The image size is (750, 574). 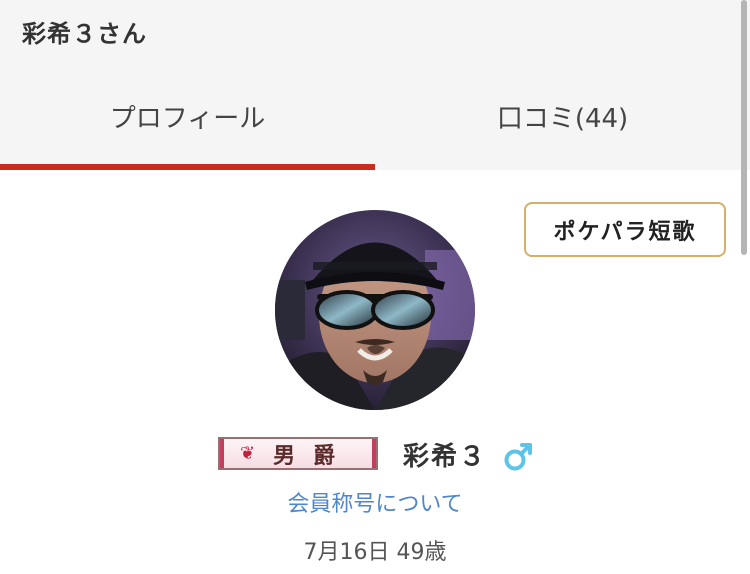 I want to click on member-rank-badge: ❦ 男爵, so click(x=298, y=453).